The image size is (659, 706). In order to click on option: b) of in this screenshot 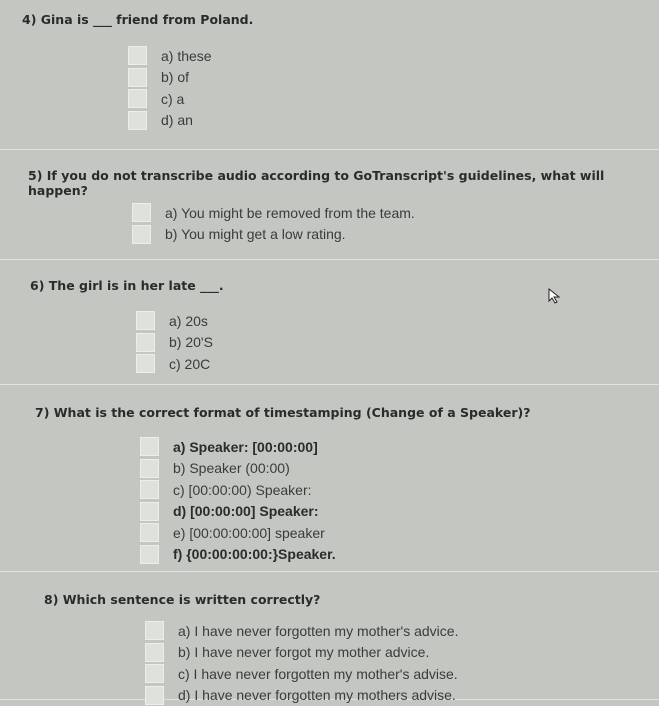, I will do `click(170, 78)`.